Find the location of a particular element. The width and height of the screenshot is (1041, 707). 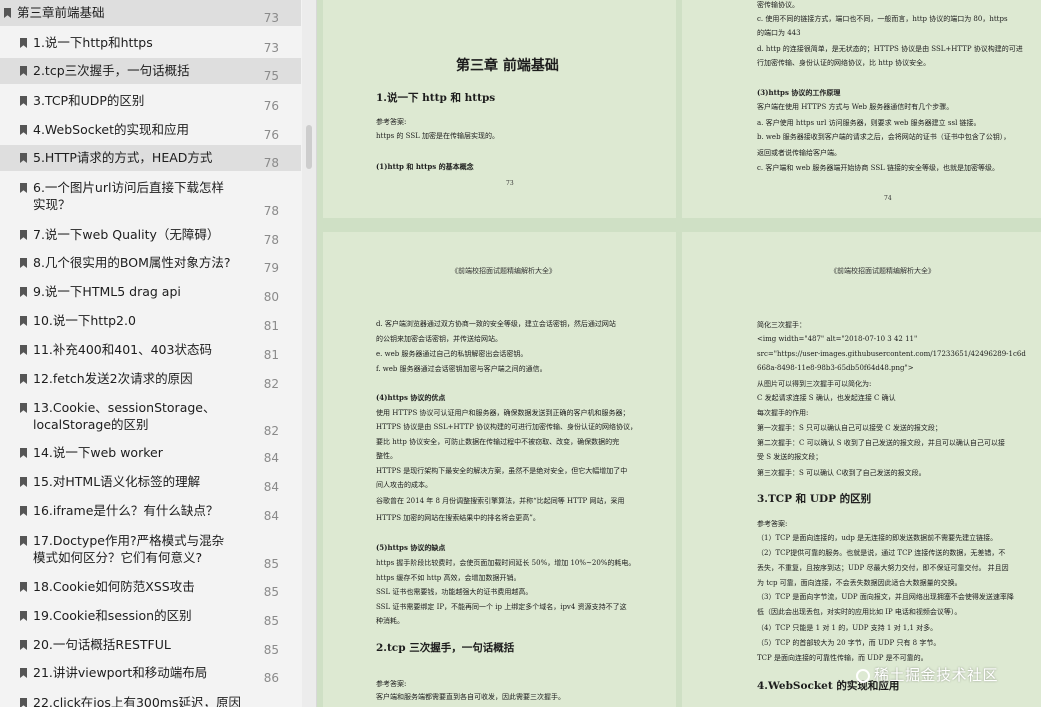

outline-item: 11.补充400和401、403状态码 81 is located at coordinates (150, 350).